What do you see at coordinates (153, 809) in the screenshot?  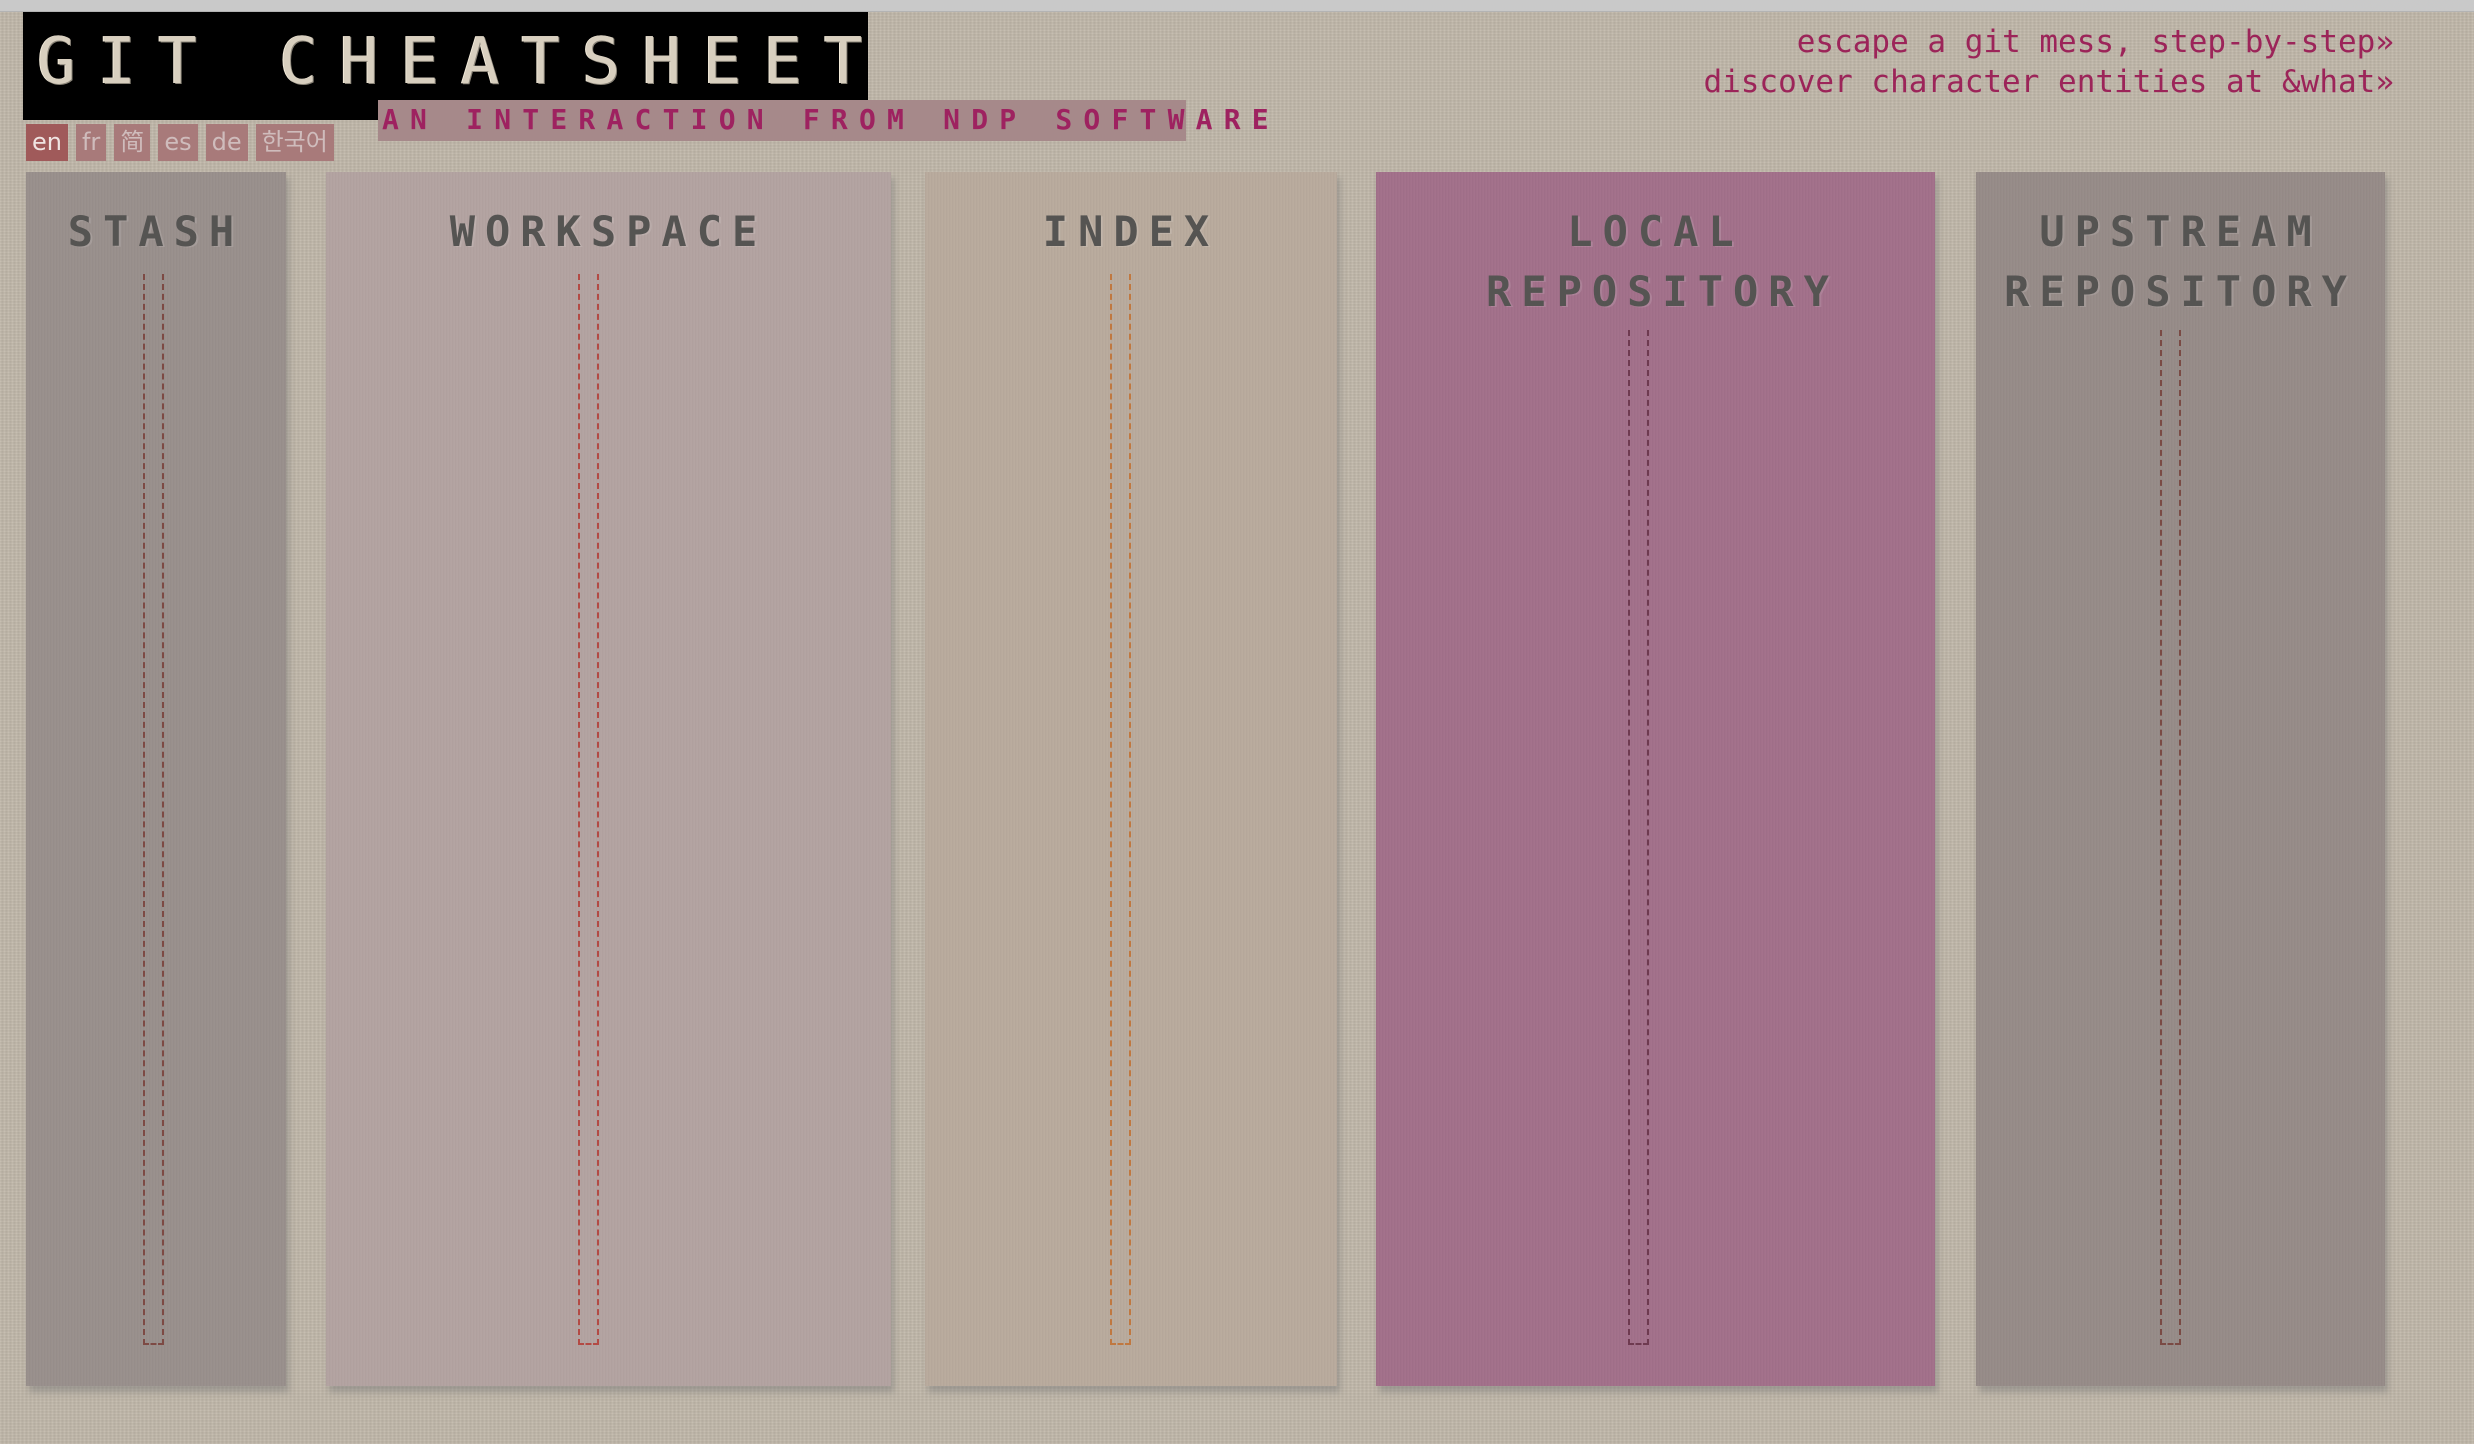 I see `lane-stash` at bounding box center [153, 809].